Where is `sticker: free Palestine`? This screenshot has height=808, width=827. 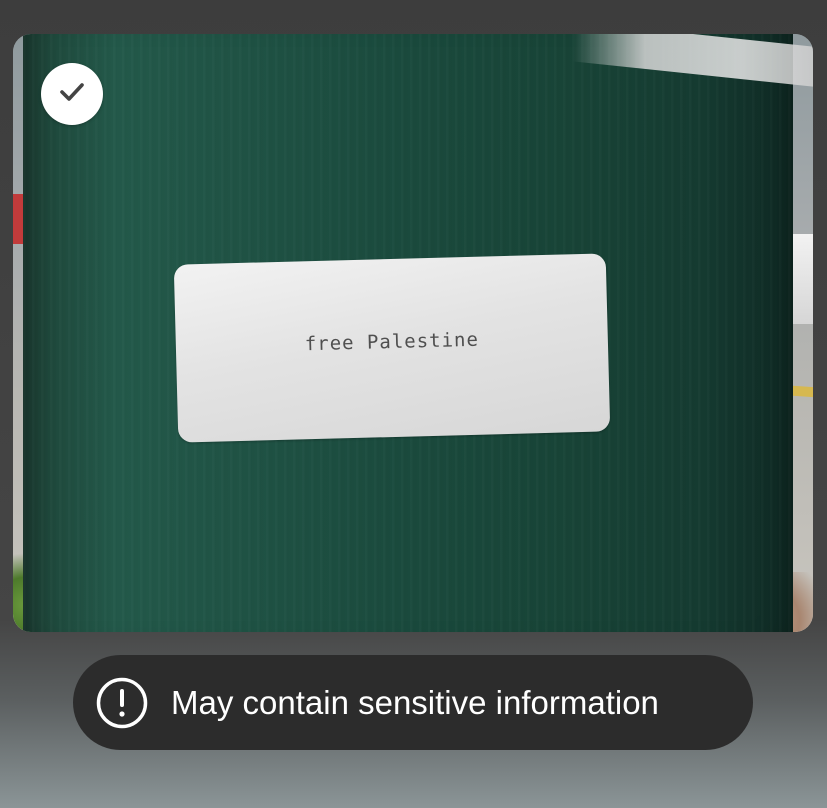
sticker: free Palestine is located at coordinates (392, 348).